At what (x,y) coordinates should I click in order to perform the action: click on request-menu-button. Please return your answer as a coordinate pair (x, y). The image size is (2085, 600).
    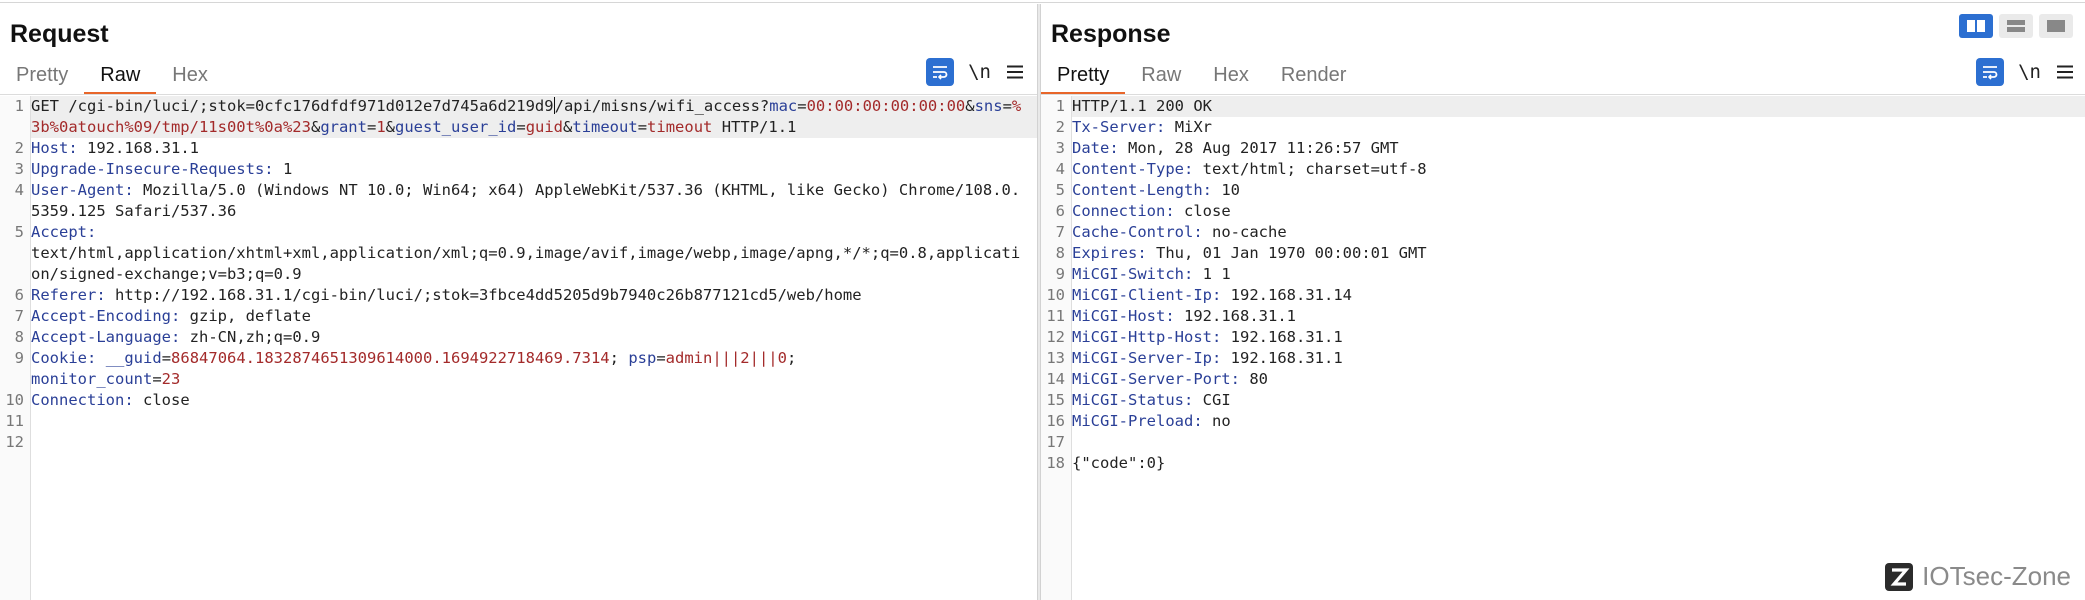
    Looking at the image, I should click on (1015, 72).